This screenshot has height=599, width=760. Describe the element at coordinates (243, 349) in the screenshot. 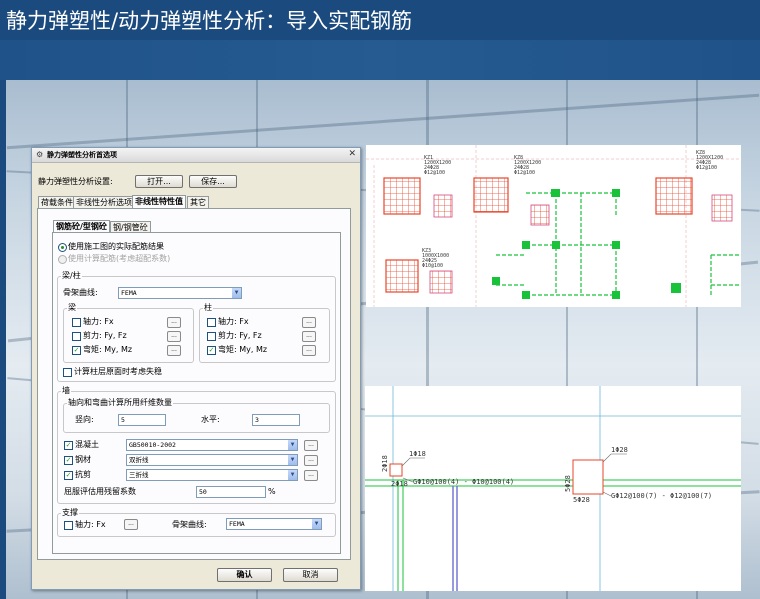

I see `column-moment-label: 弯矩: My, Mz` at that location.